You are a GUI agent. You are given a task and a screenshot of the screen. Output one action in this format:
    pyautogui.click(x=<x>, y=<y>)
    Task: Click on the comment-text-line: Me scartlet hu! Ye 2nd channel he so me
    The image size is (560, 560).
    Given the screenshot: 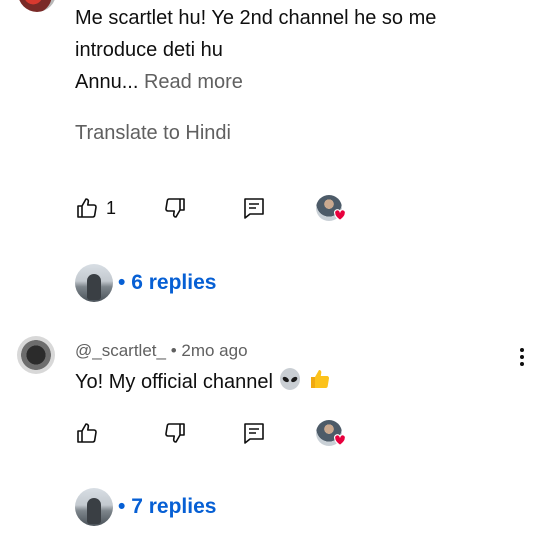 What is the action you would take?
    pyautogui.click(x=256, y=18)
    